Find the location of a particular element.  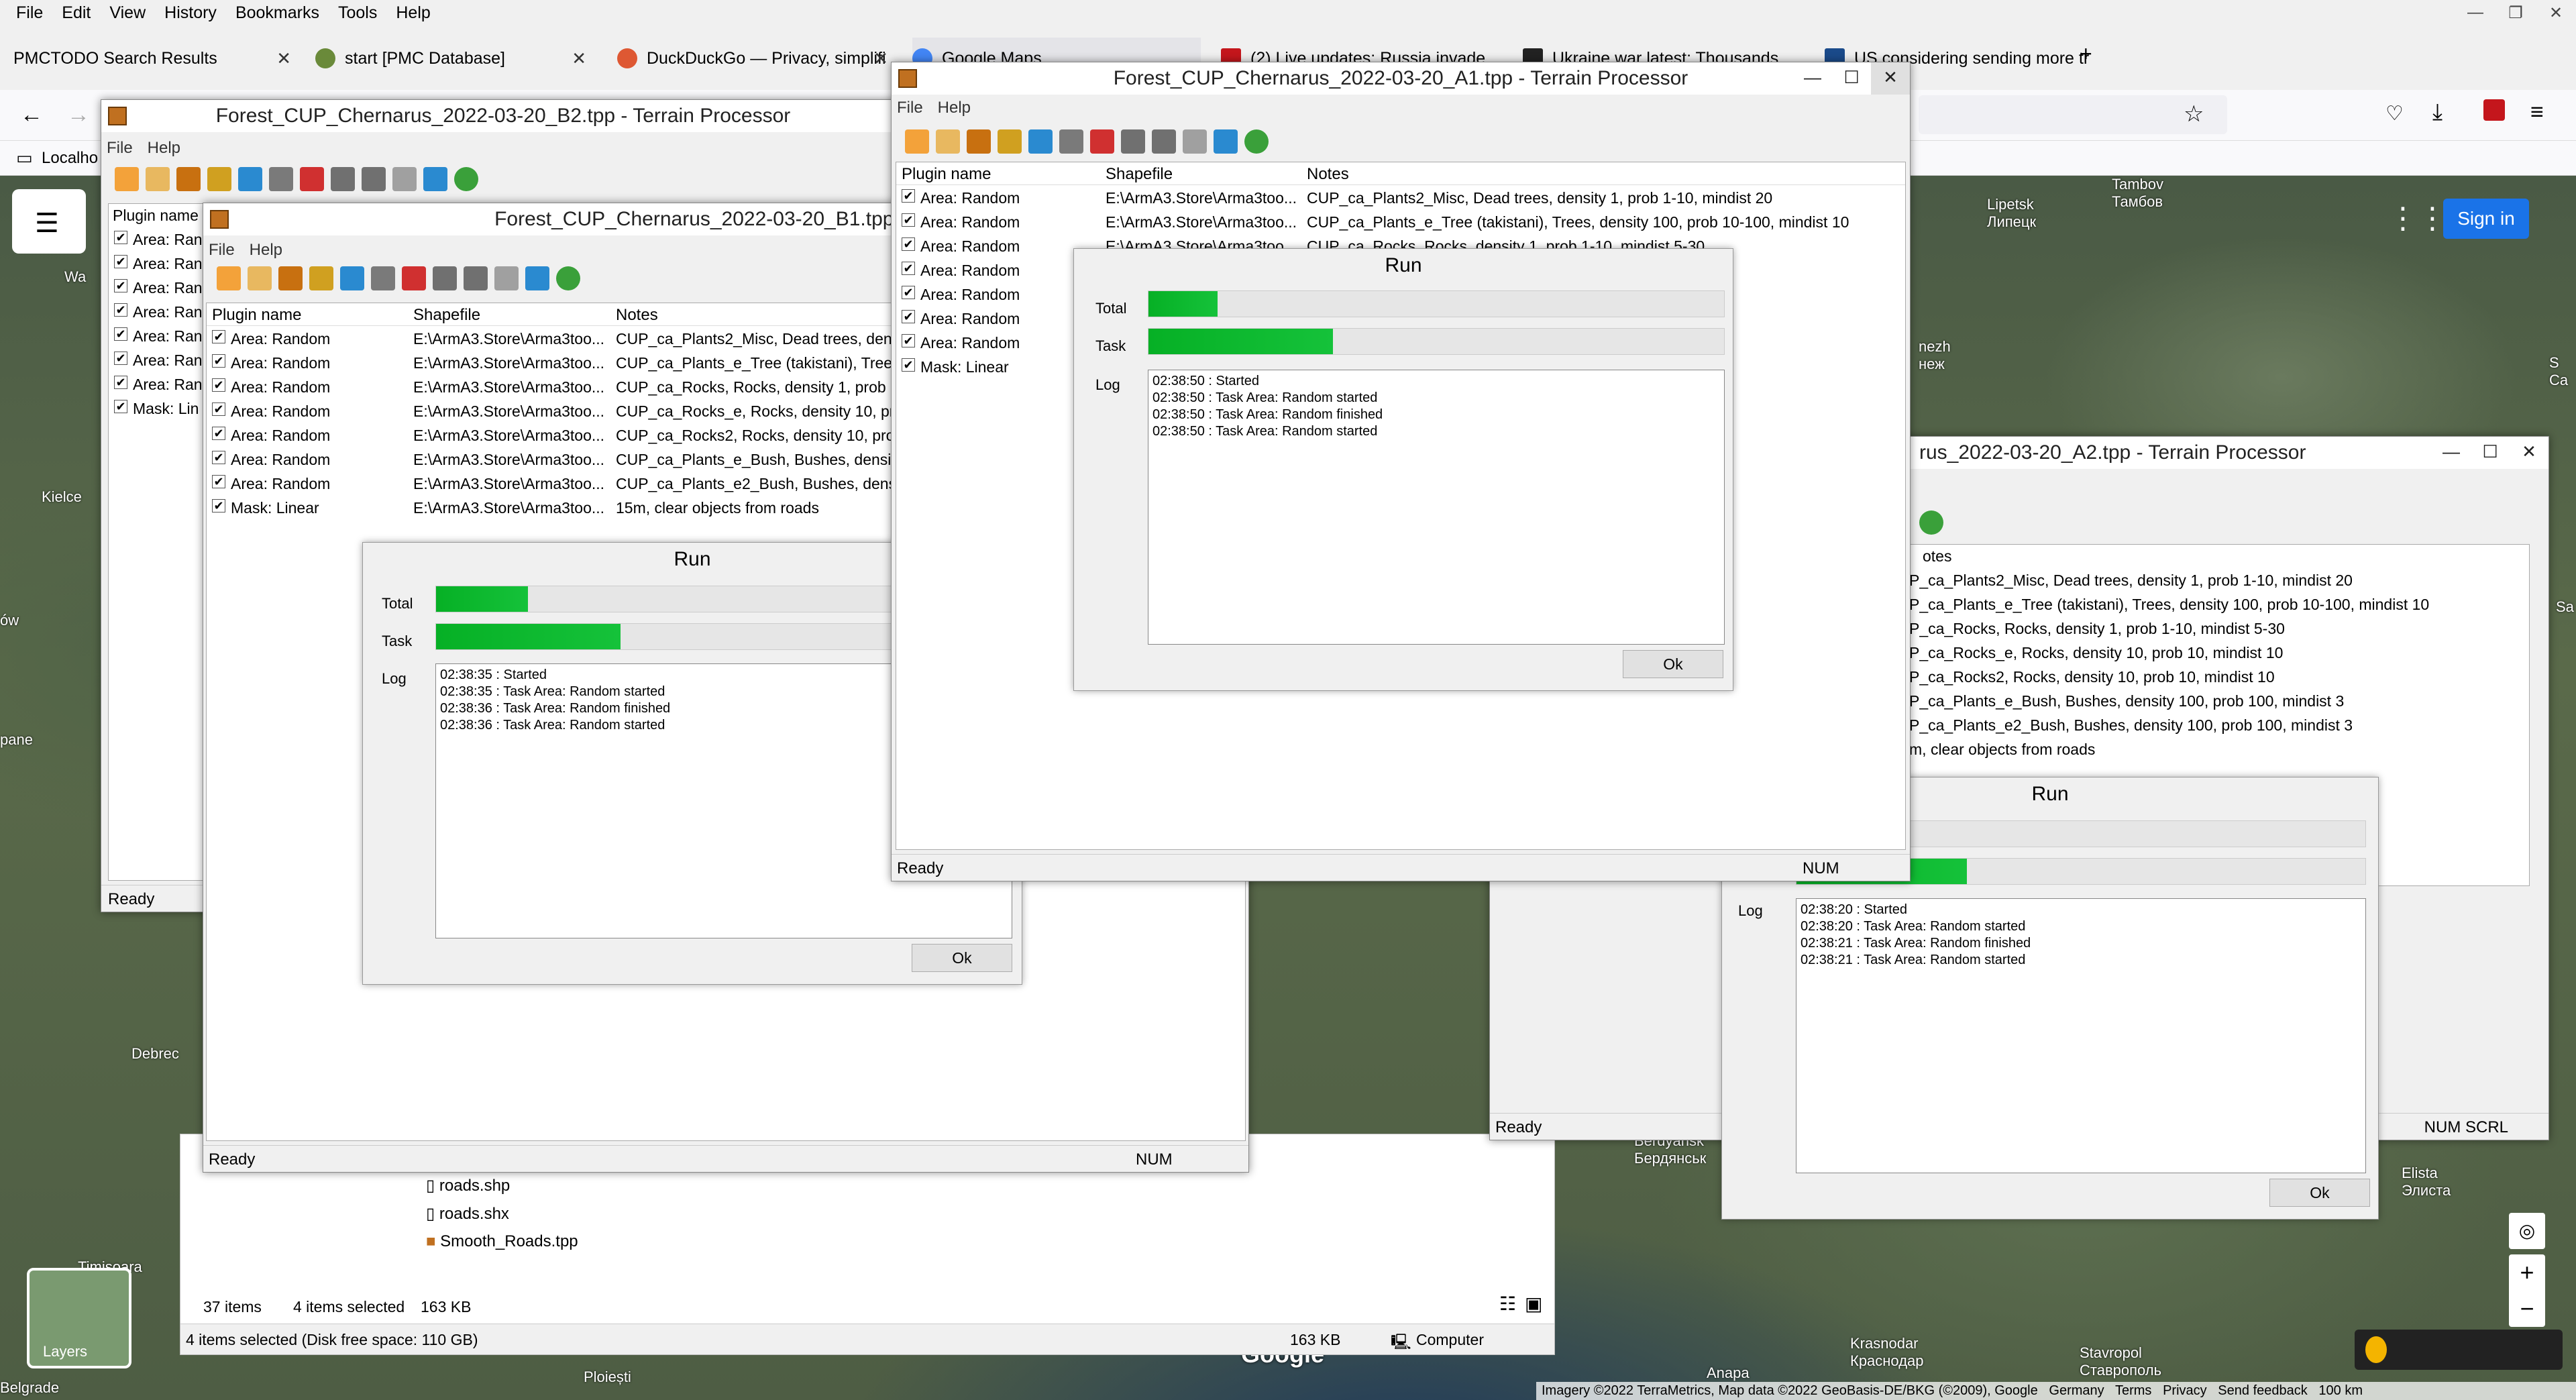

zoom-in-icon: + is located at coordinates (2527, 1272).